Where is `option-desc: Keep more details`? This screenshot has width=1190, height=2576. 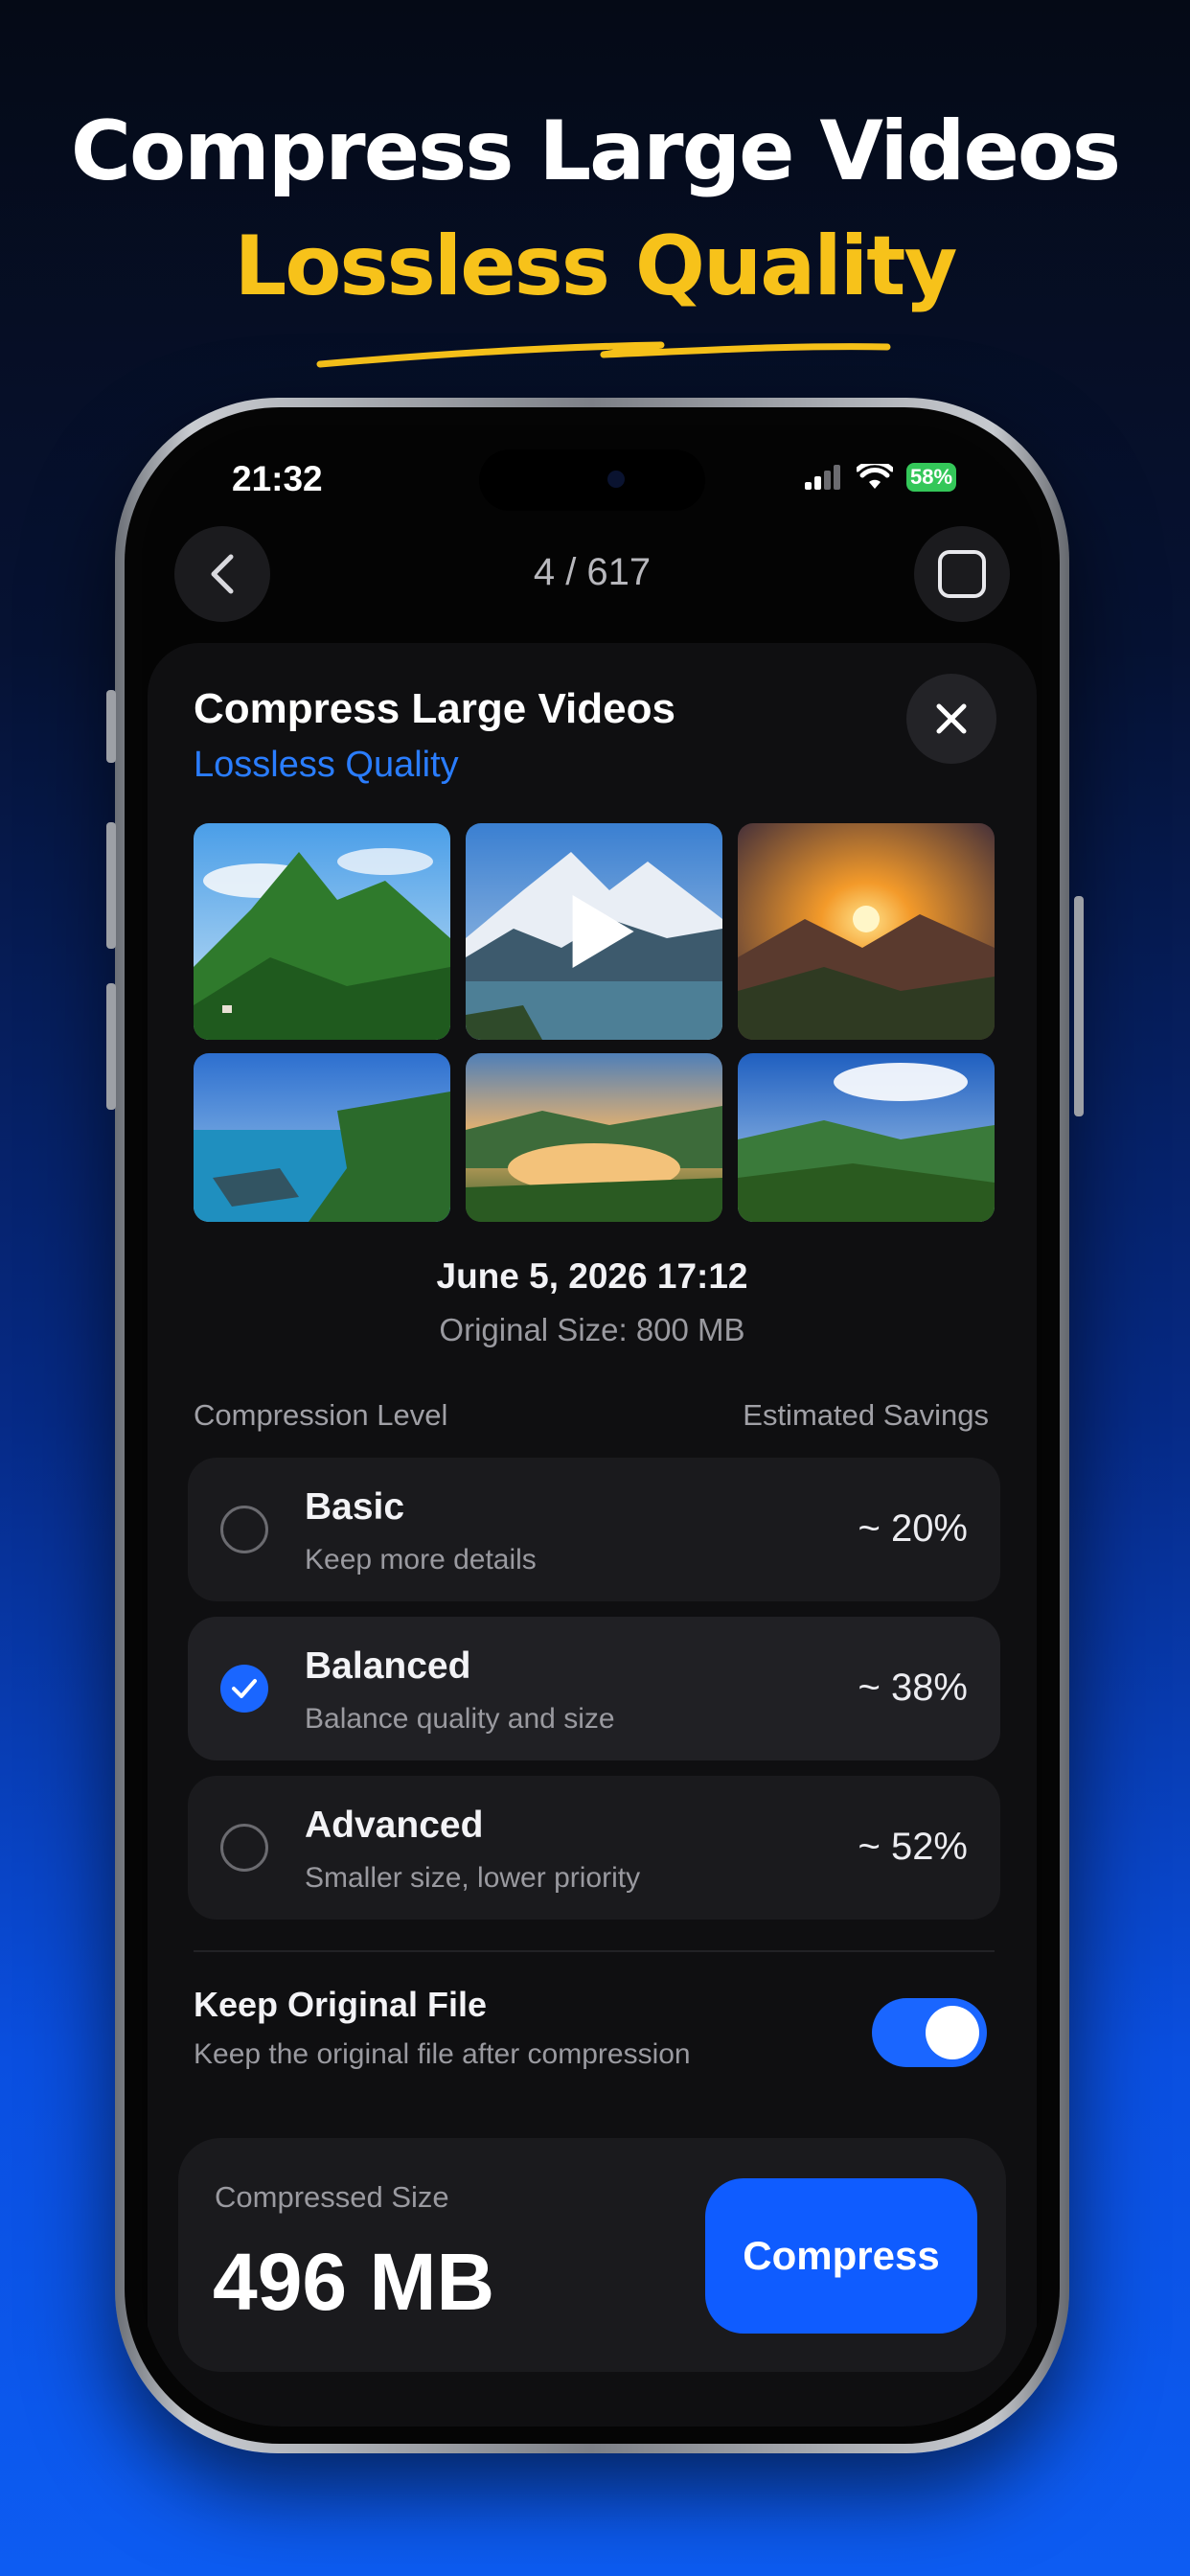 option-desc: Keep more details is located at coordinates (421, 1560).